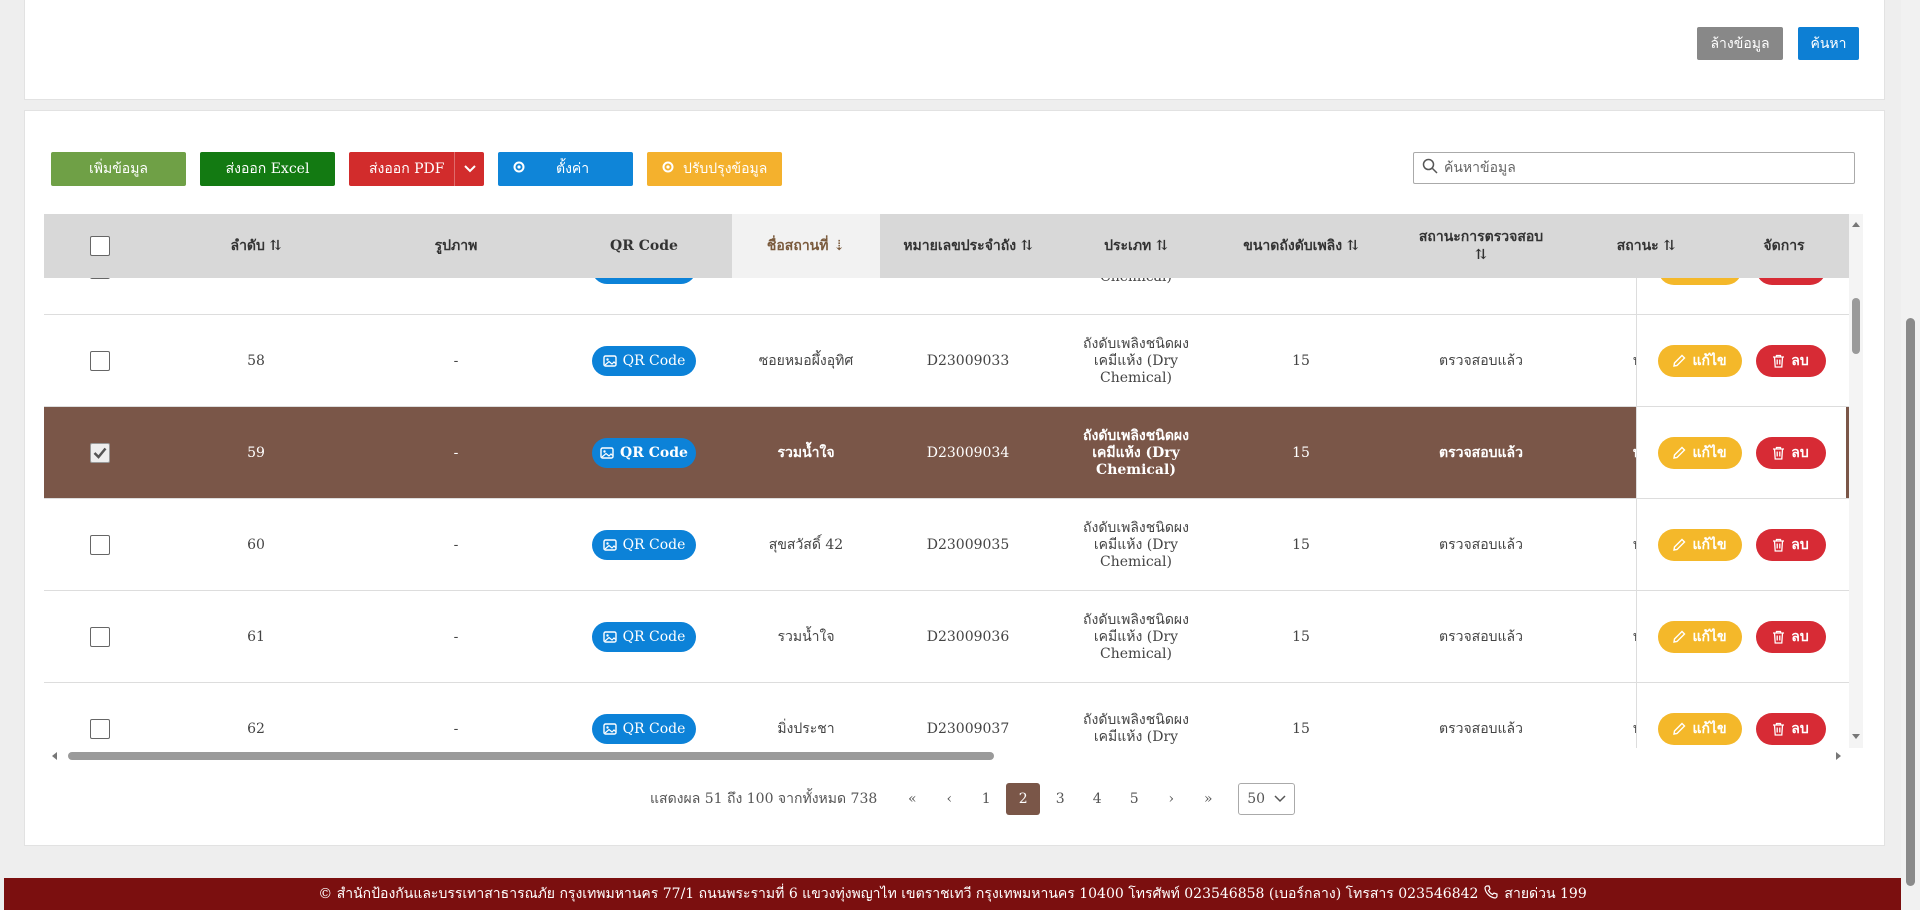  Describe the element at coordinates (986, 799) in the screenshot. I see `page-button: 1` at that location.